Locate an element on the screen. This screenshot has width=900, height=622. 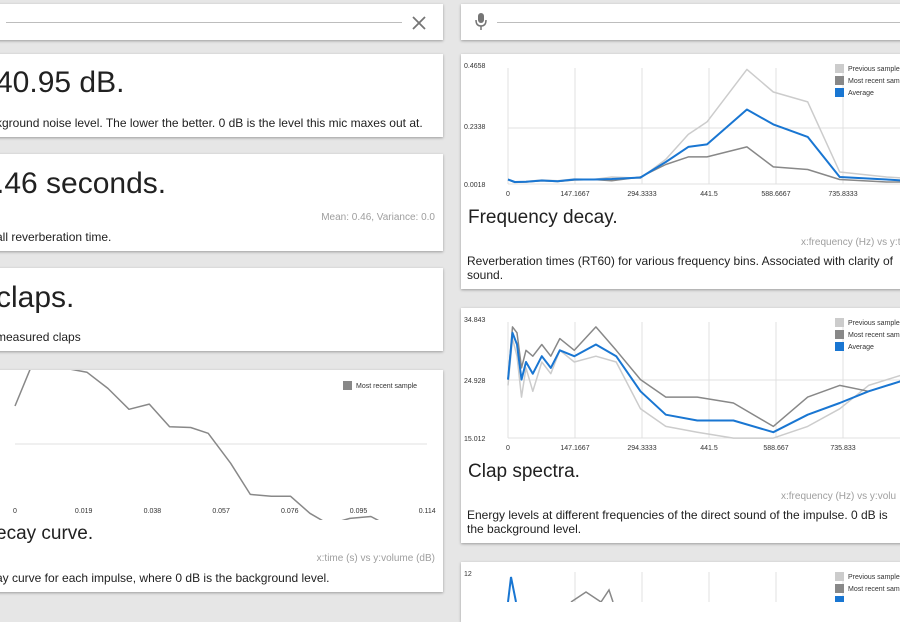
y-tick-label: 34.843 is located at coordinates (475, 320).